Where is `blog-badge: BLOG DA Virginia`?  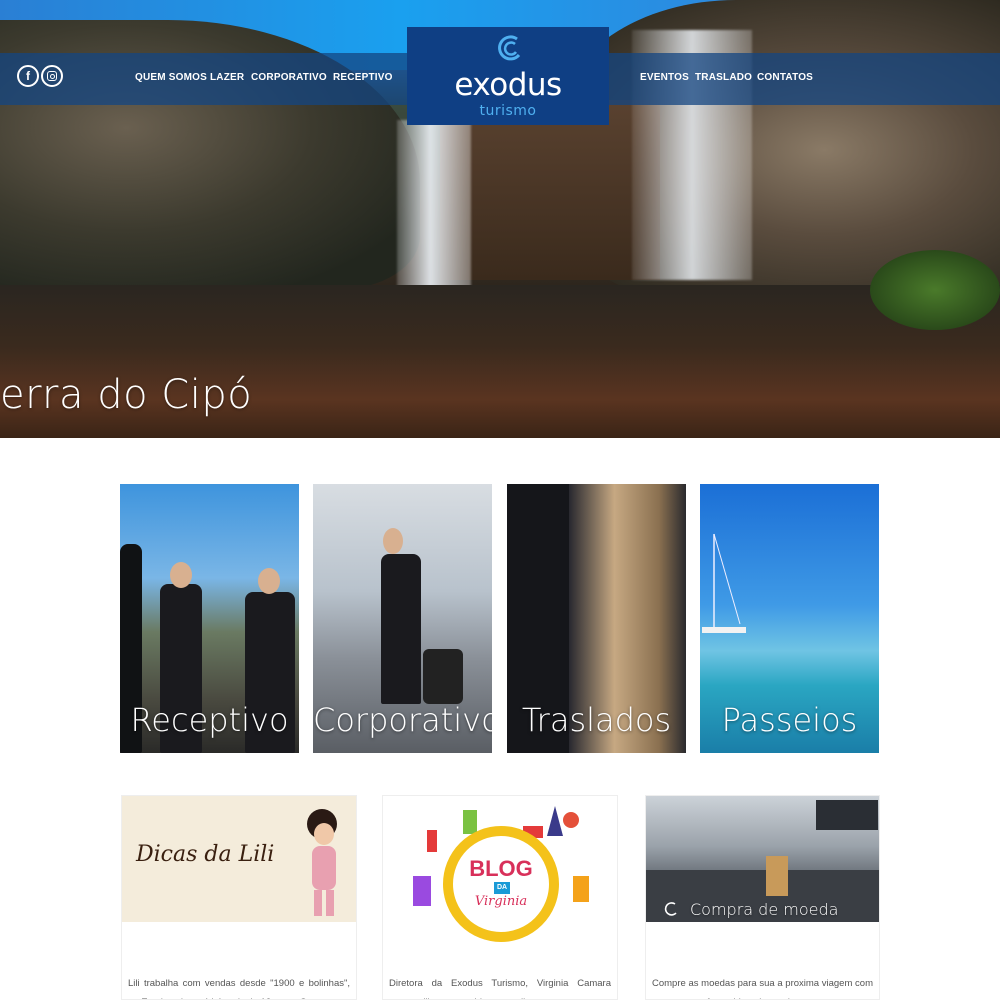 blog-badge: BLOG DA Virginia is located at coordinates (501, 884).